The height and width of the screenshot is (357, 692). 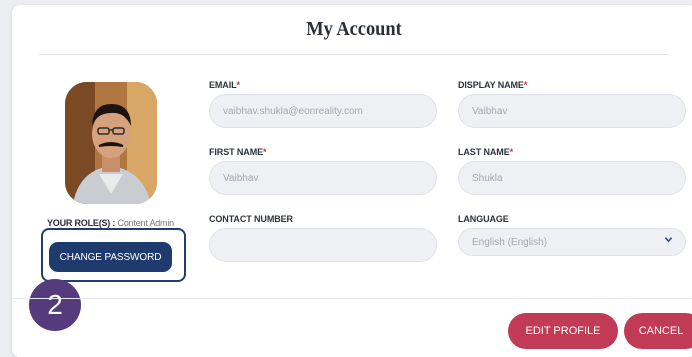 What do you see at coordinates (658, 331) in the screenshot?
I see `cancel-button: CANCEL` at bounding box center [658, 331].